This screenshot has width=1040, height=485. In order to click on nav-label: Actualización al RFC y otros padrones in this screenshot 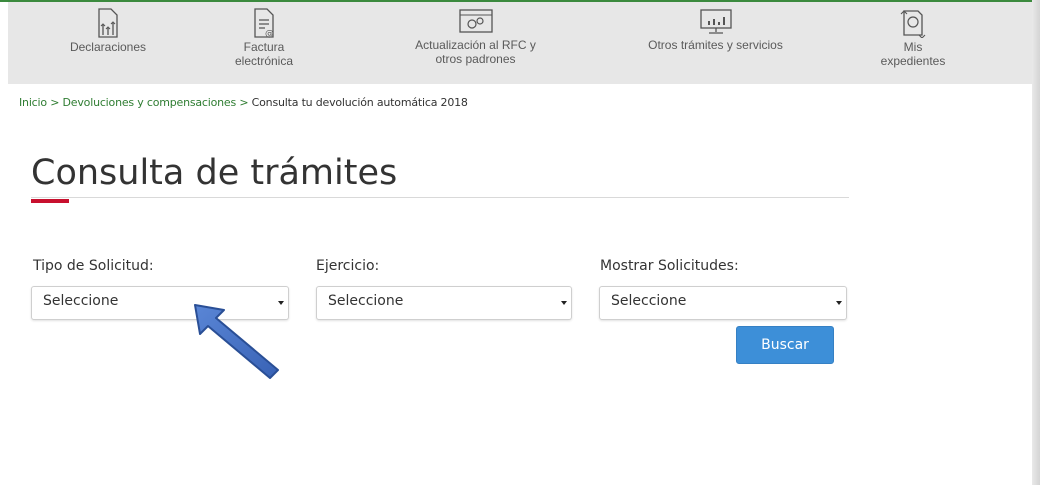, I will do `click(475, 52)`.